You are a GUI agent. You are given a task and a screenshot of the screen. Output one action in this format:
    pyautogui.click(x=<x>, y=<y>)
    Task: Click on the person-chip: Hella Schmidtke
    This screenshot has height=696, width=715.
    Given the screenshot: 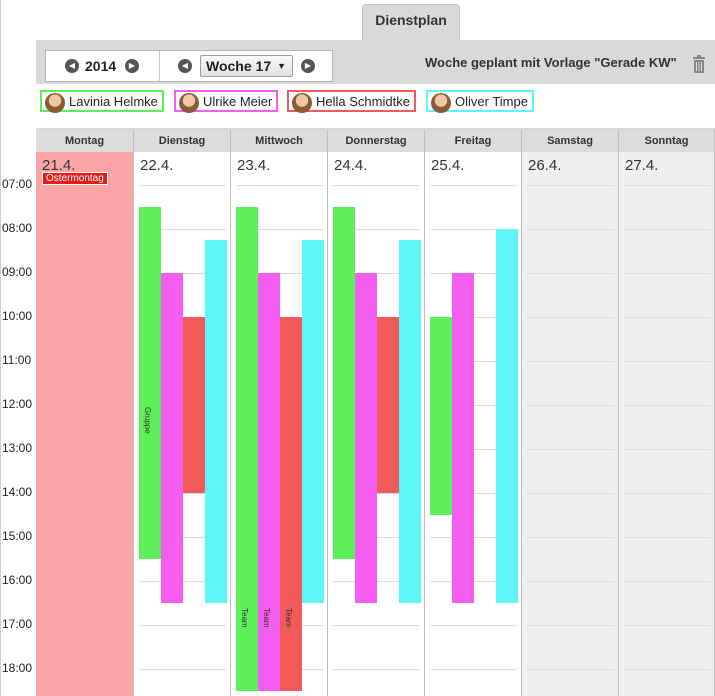 What is the action you would take?
    pyautogui.click(x=351, y=101)
    